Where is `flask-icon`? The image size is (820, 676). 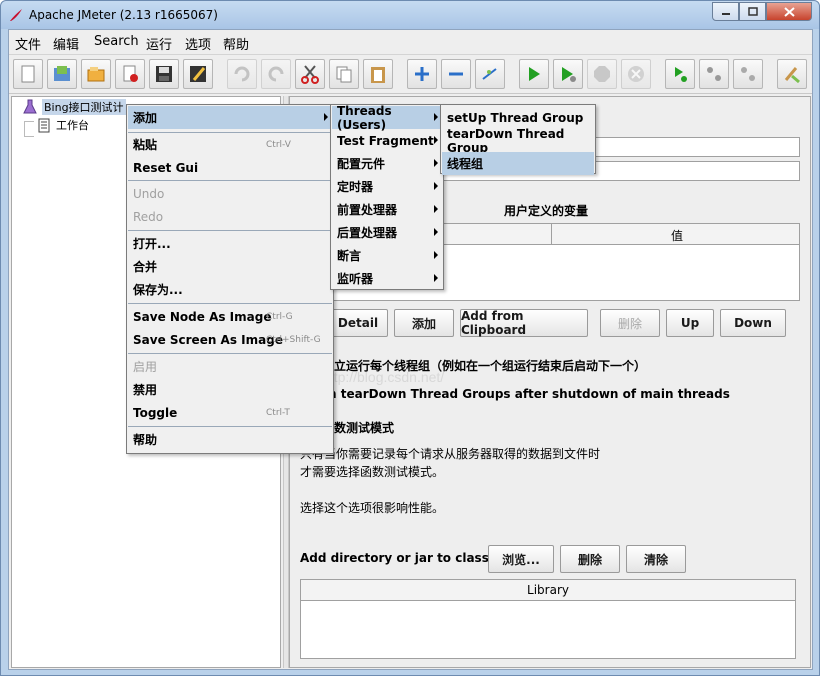
flask-icon is located at coordinates (30, 106).